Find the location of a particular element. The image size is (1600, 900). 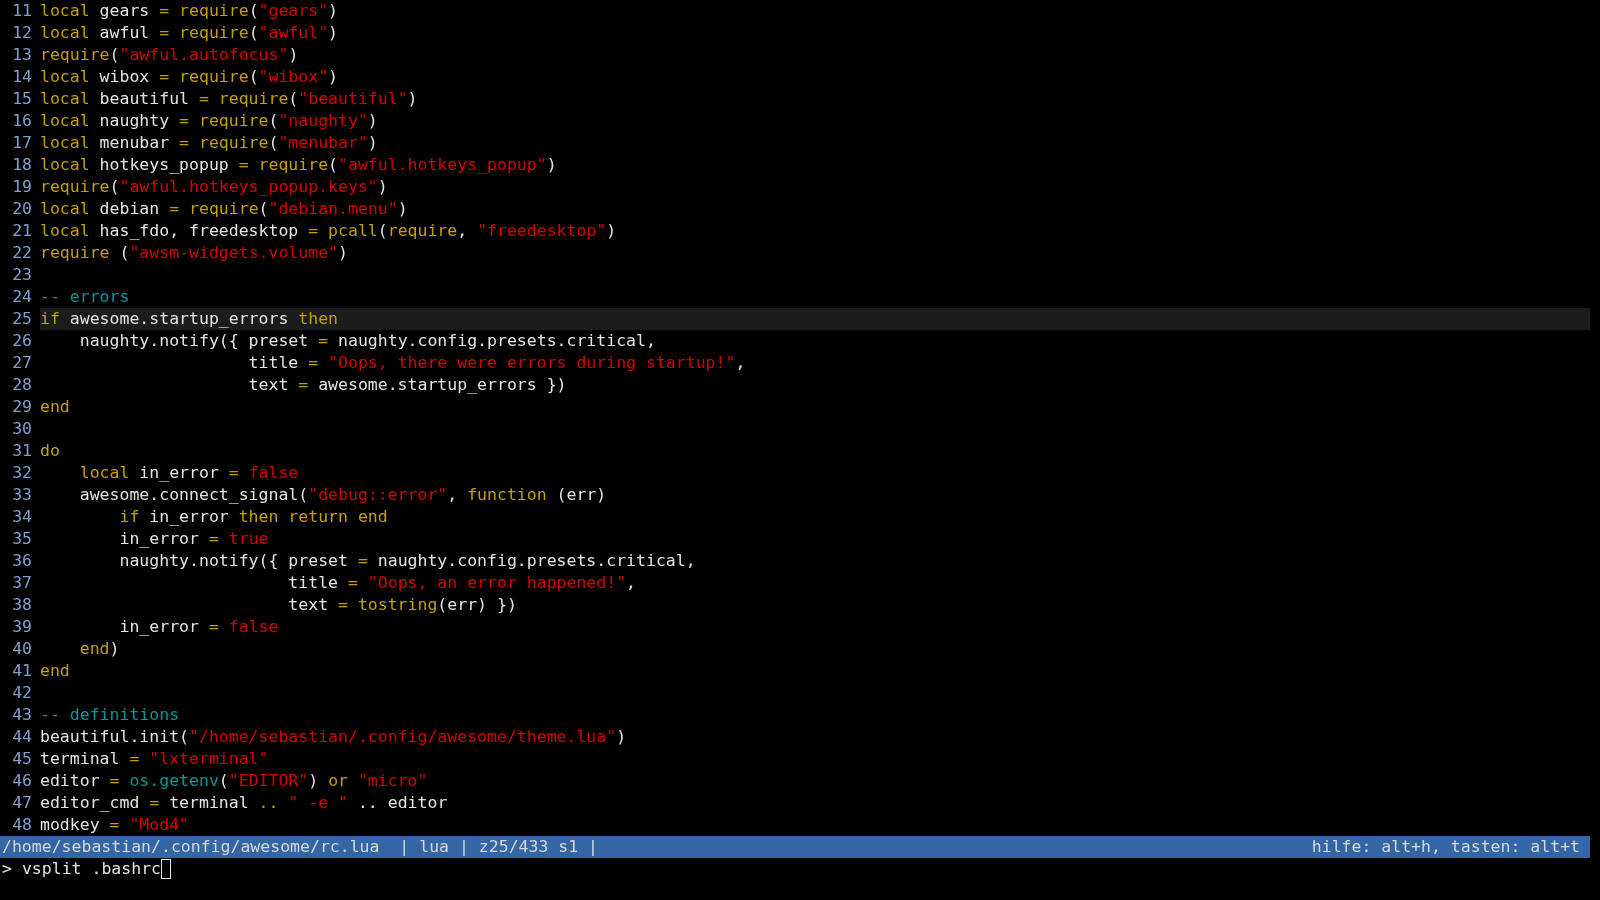

code-line: require ("awsm-widgets.volume") is located at coordinates (194, 253).